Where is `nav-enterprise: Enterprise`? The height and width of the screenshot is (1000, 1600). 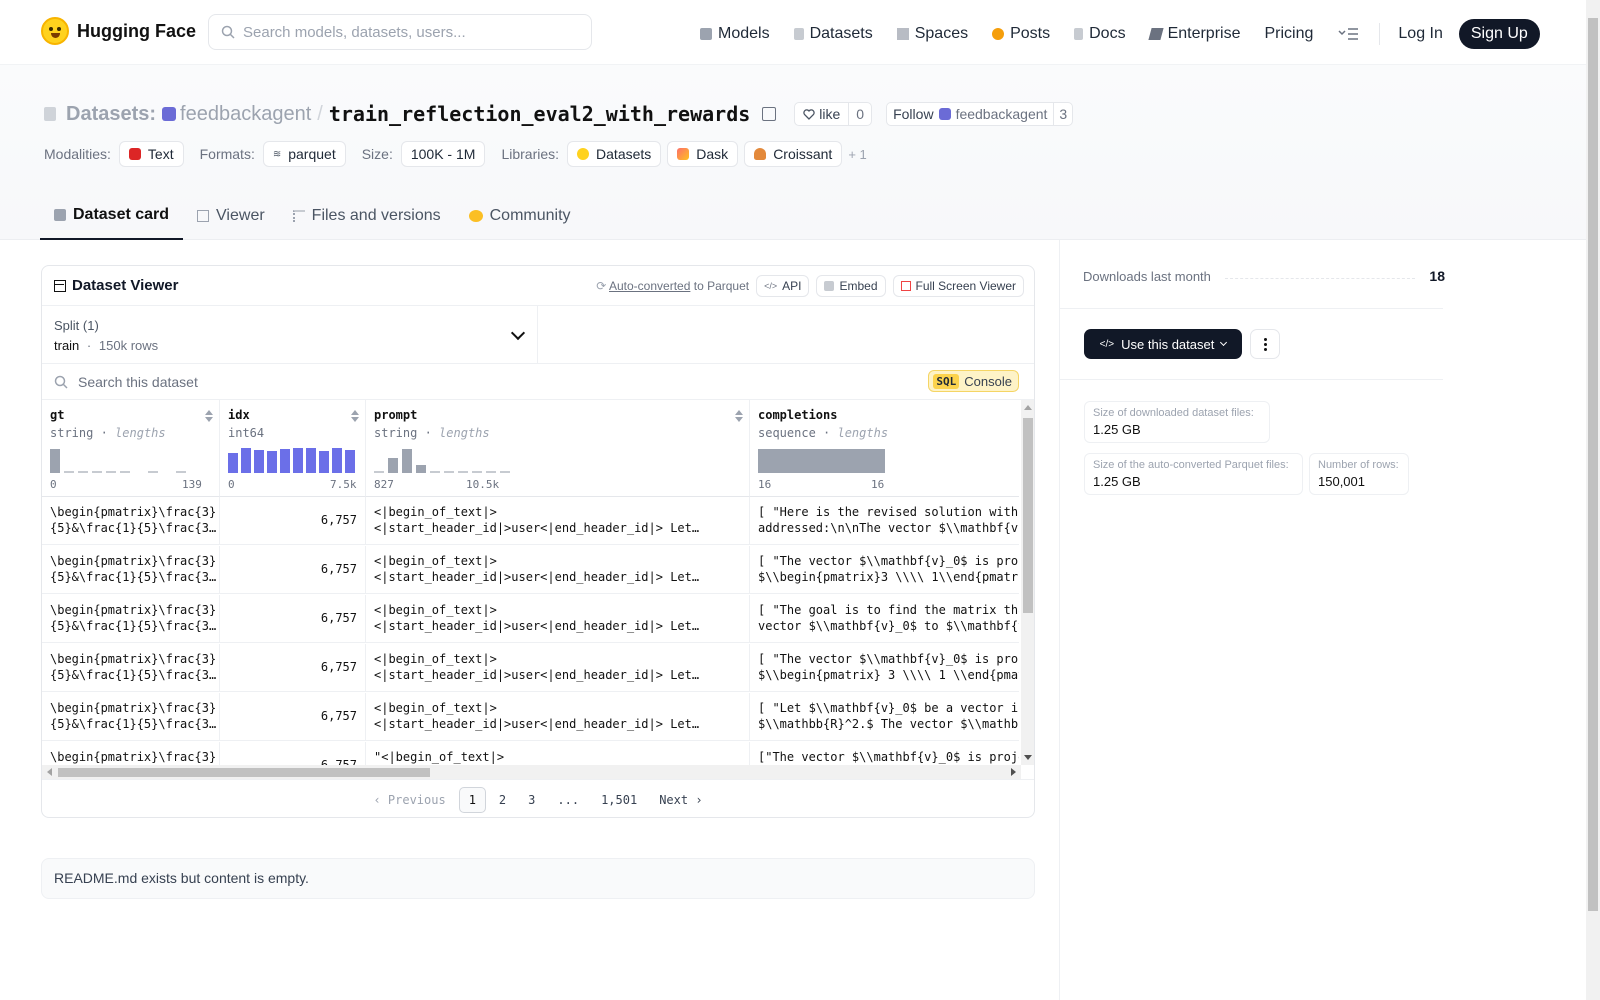 nav-enterprise: Enterprise is located at coordinates (1193, 34).